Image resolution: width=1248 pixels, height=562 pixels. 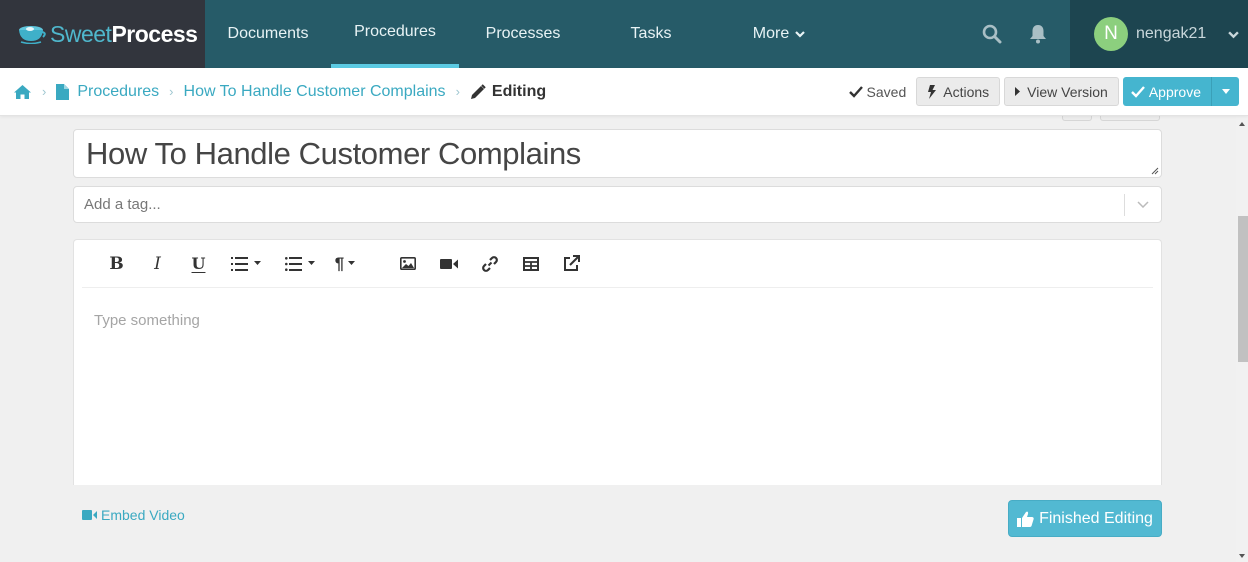 I want to click on embed-video-link: Embed Video, so click(x=133, y=515).